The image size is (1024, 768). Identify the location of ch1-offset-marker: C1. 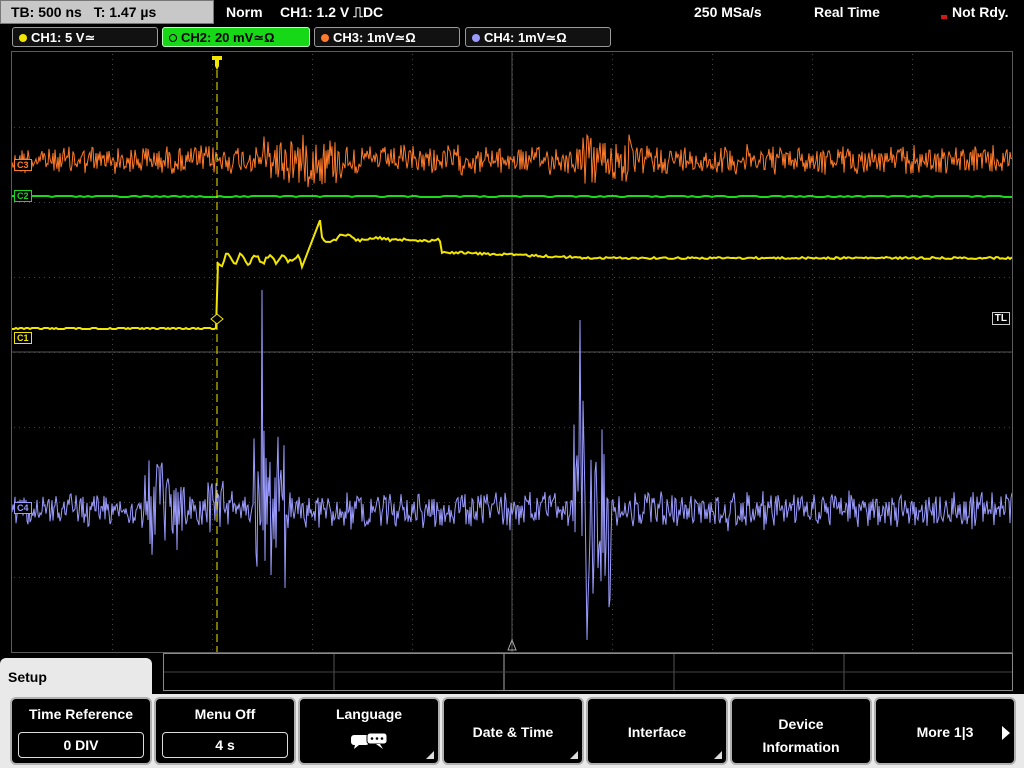
(23, 338).